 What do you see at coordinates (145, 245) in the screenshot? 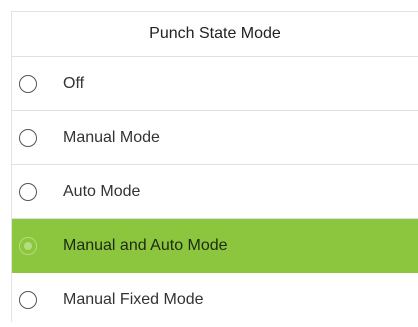
I see `option-label: Manual and Auto Mode` at bounding box center [145, 245].